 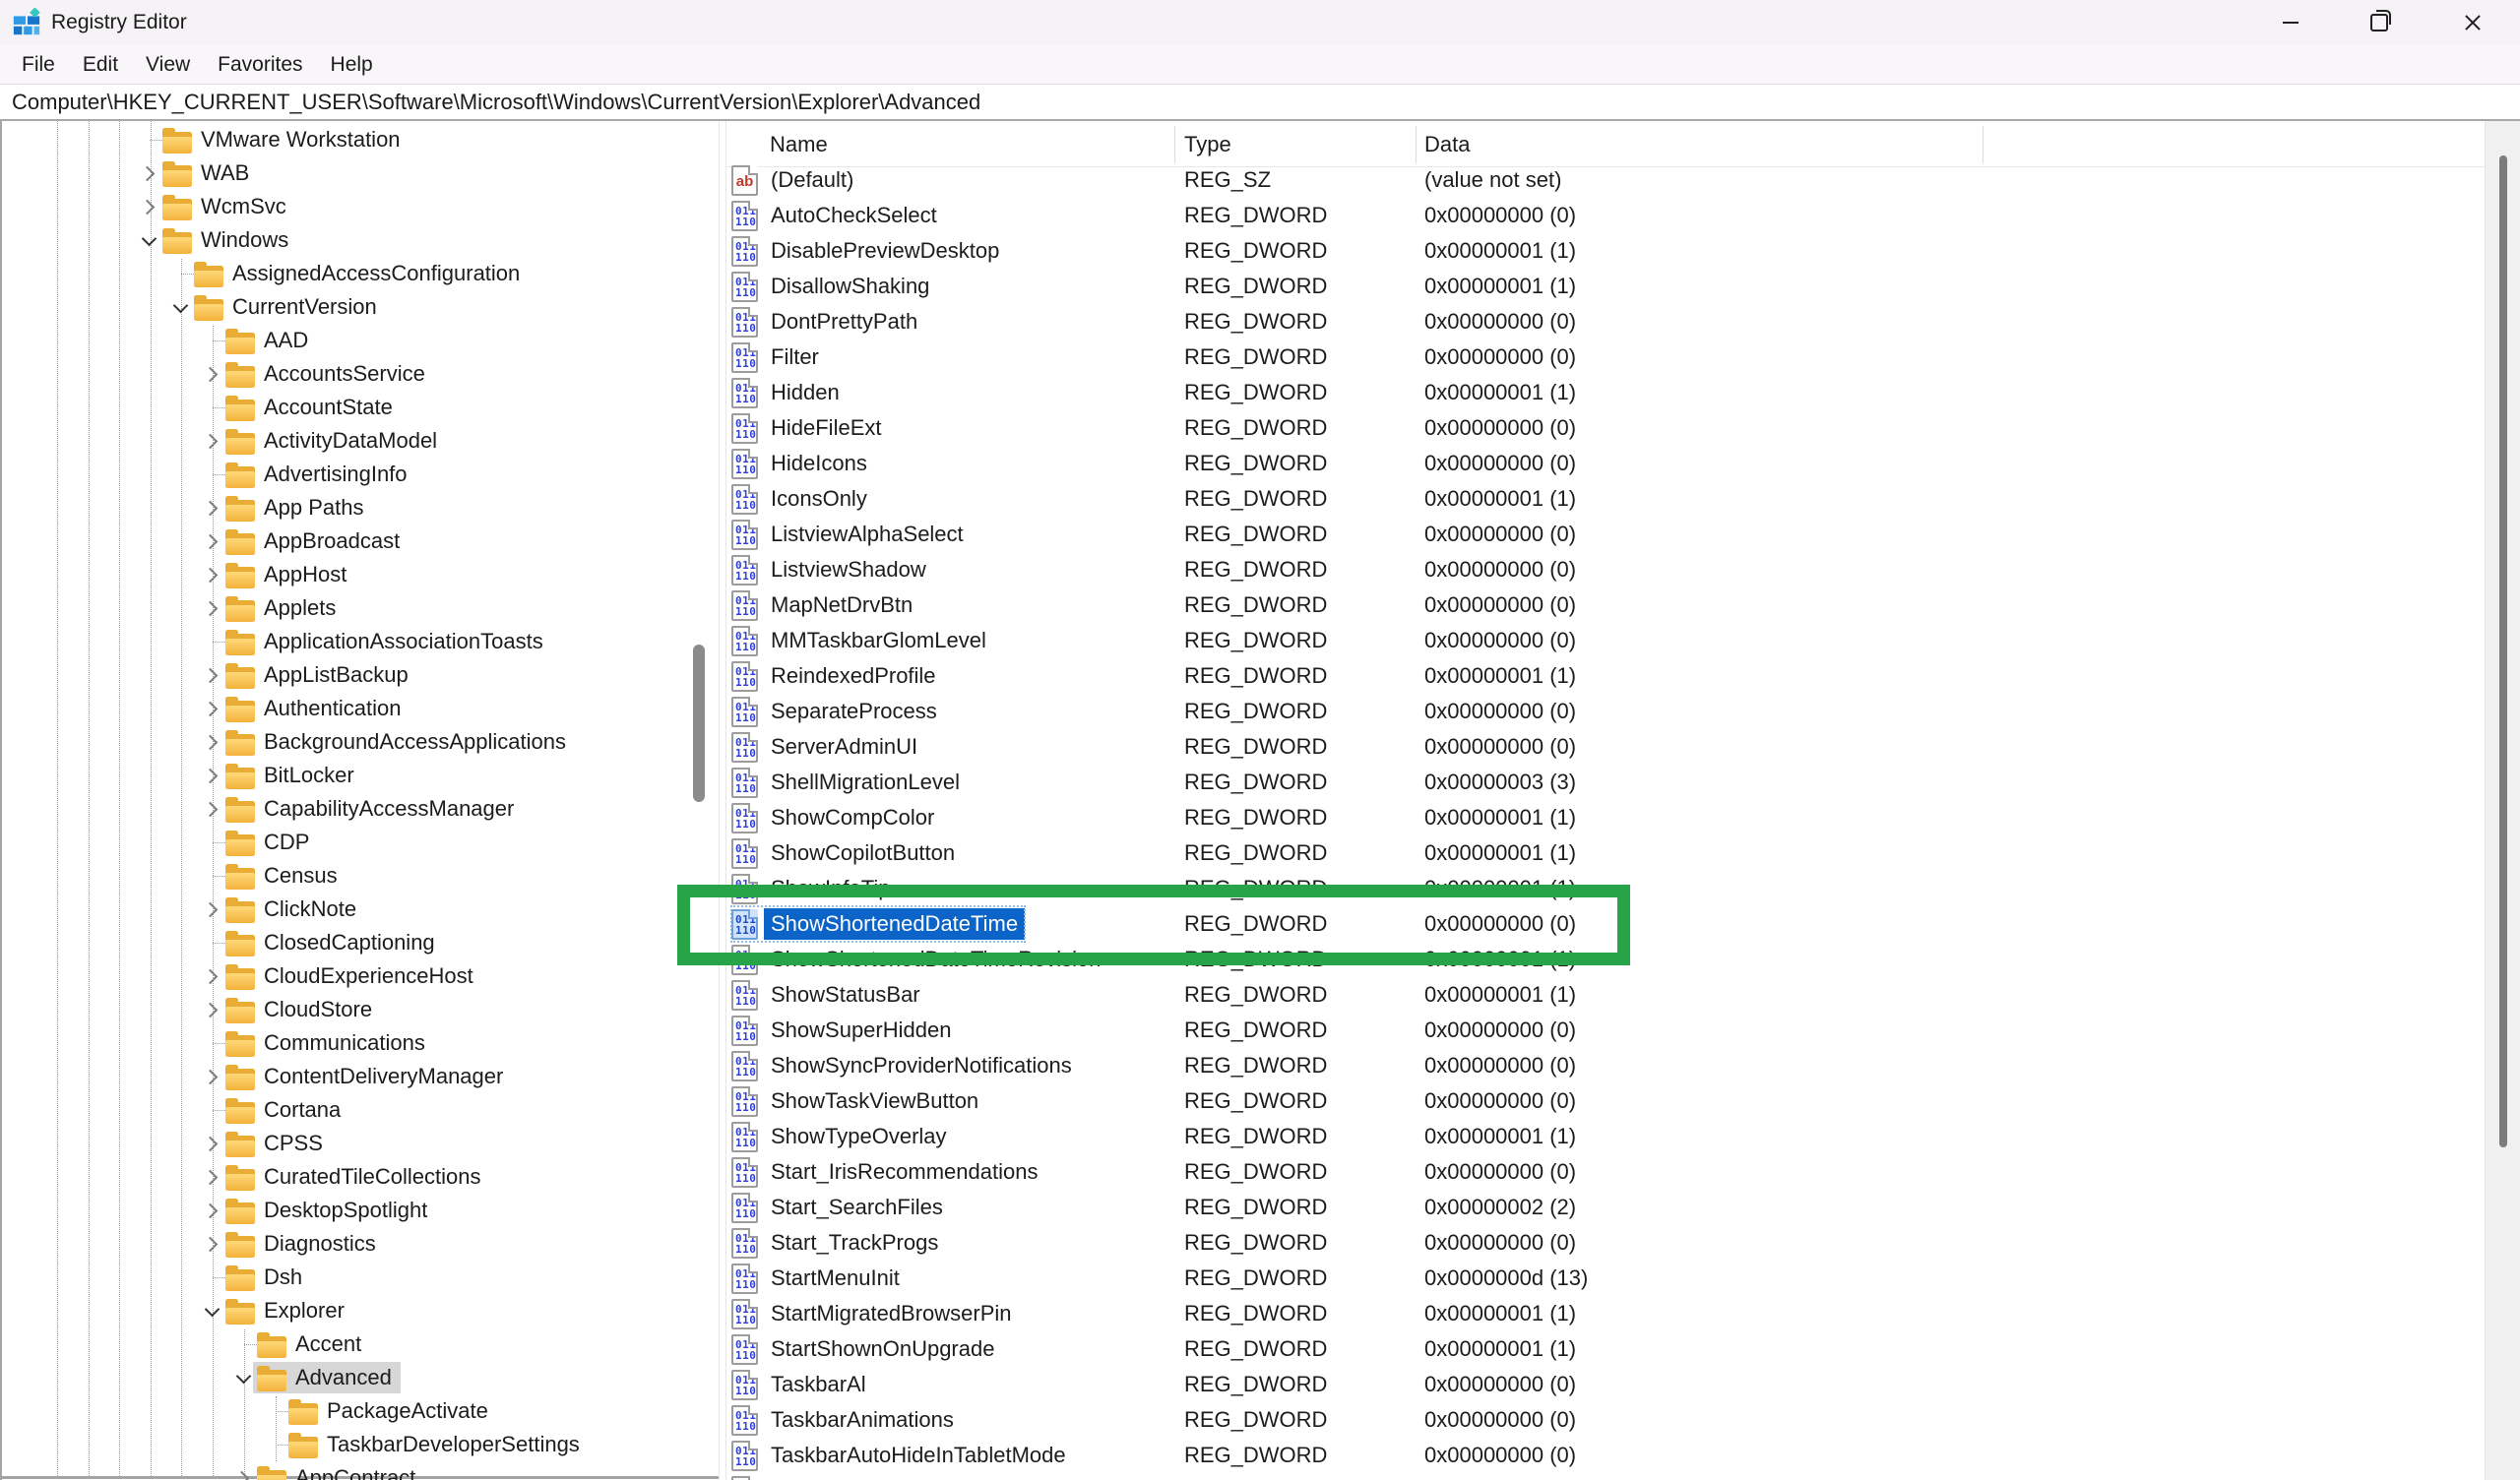 I want to click on tree-item-body: CDP, so click(x=269, y=842).